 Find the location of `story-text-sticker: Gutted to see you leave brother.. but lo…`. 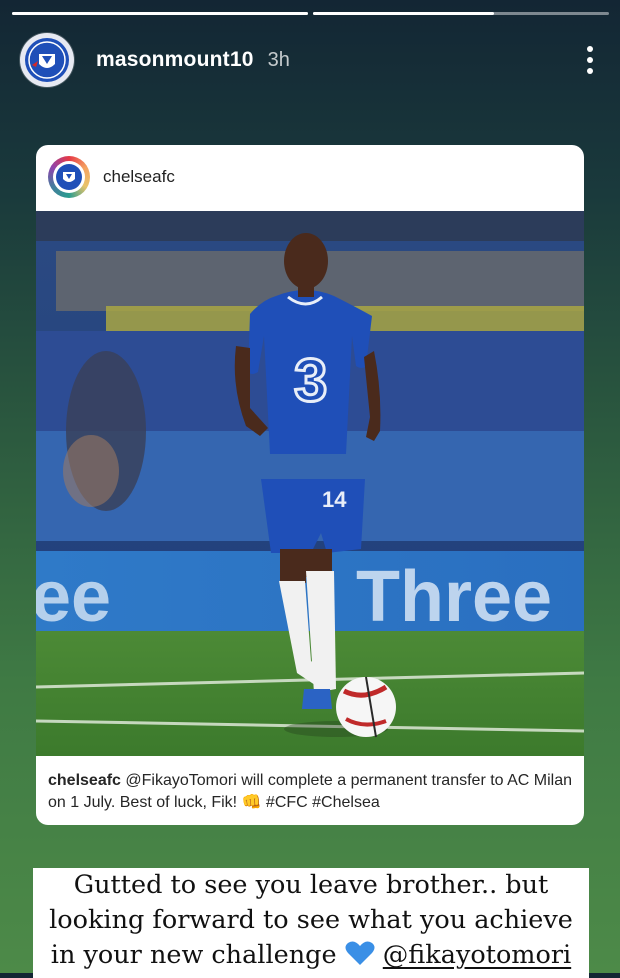

story-text-sticker: Gutted to see you leave brother.. but lo… is located at coordinates (311, 923).